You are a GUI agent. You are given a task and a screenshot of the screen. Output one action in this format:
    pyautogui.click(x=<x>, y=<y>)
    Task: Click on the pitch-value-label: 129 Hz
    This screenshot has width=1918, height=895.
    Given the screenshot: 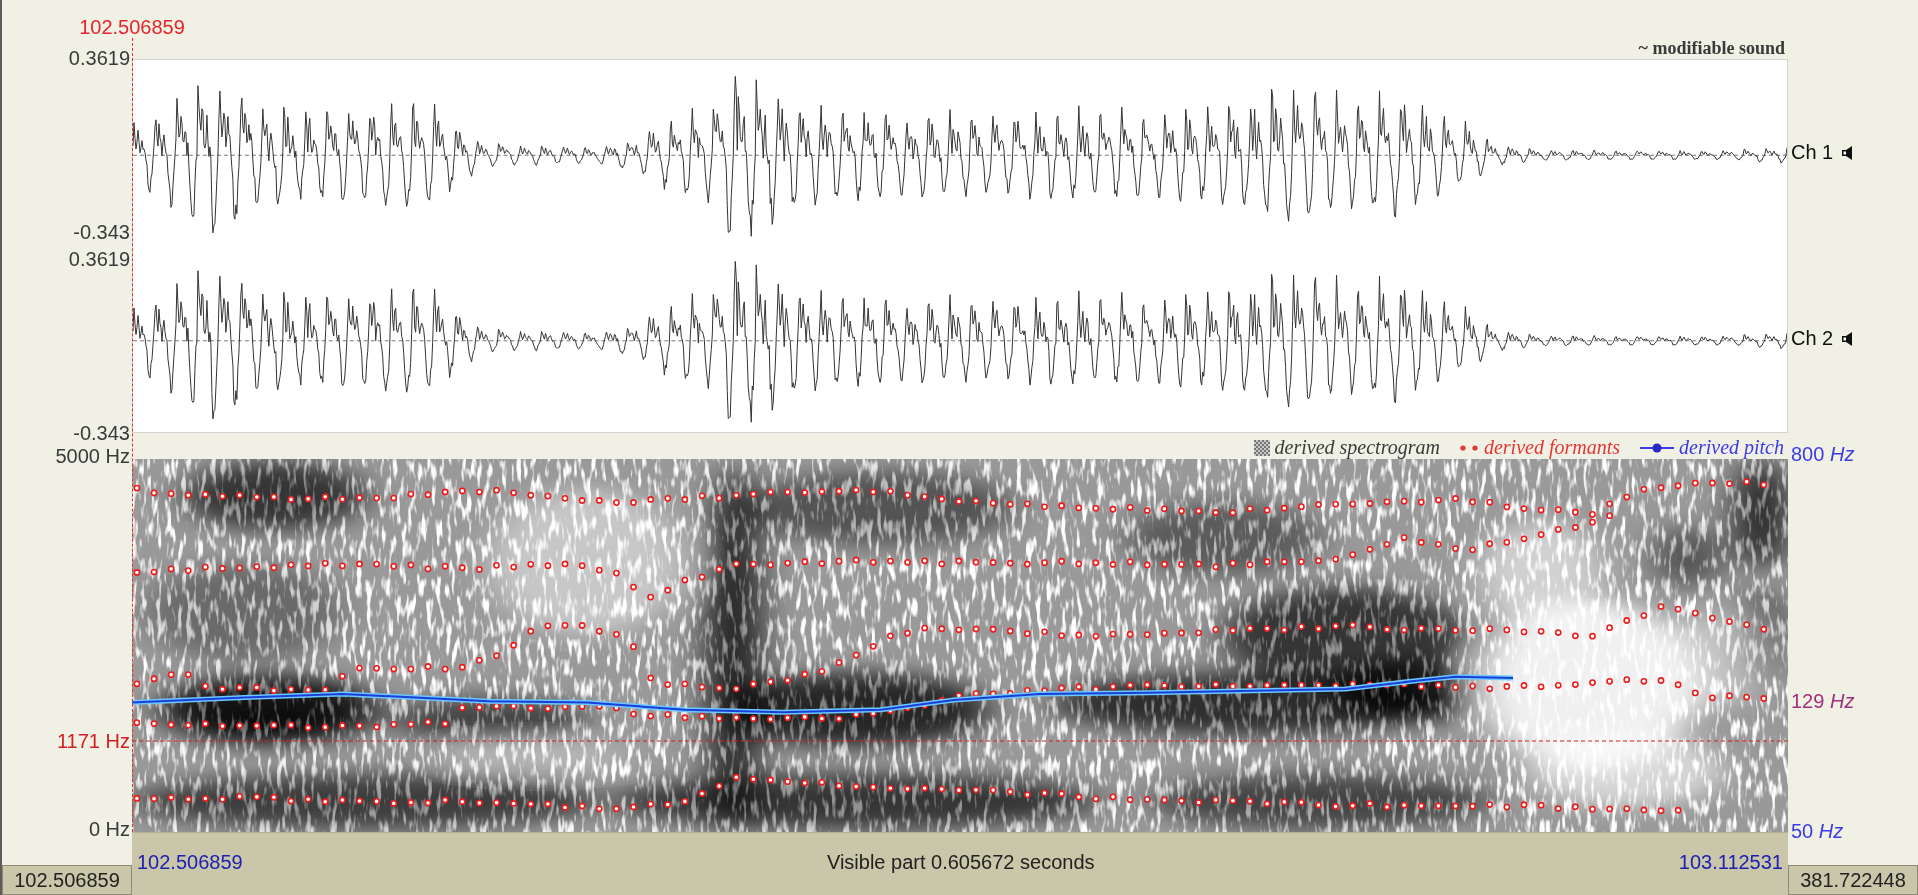 What is the action you would take?
    pyautogui.click(x=1823, y=701)
    